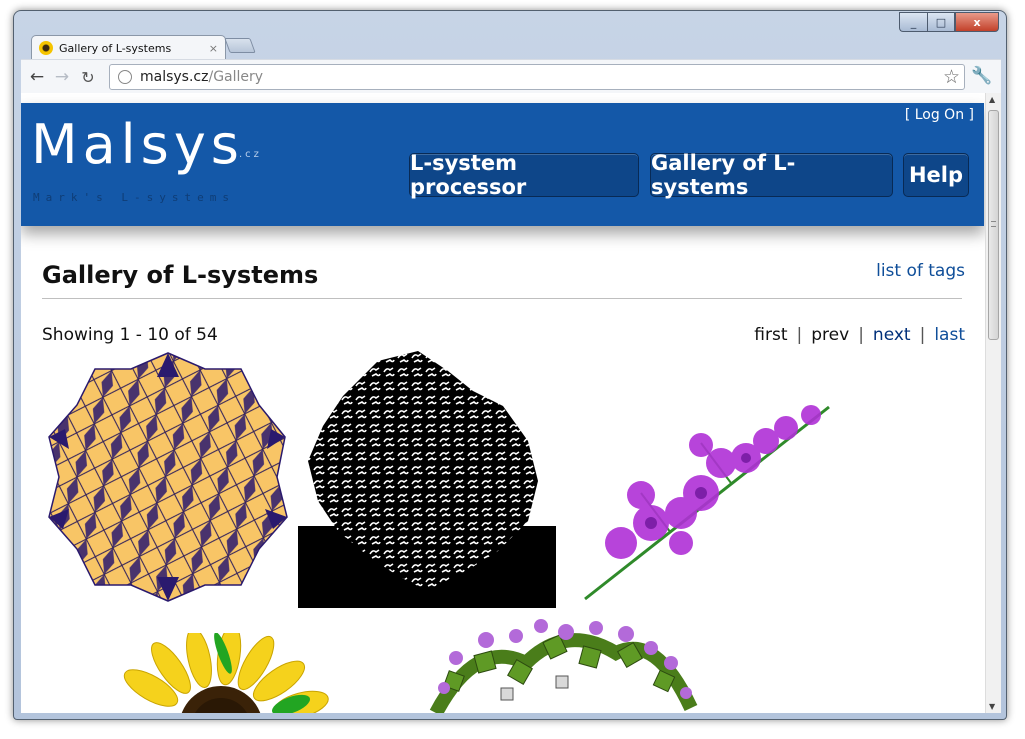 The width and height of the screenshot is (1025, 739). What do you see at coordinates (892, 335) in the screenshot?
I see `pager-next-link: next` at bounding box center [892, 335].